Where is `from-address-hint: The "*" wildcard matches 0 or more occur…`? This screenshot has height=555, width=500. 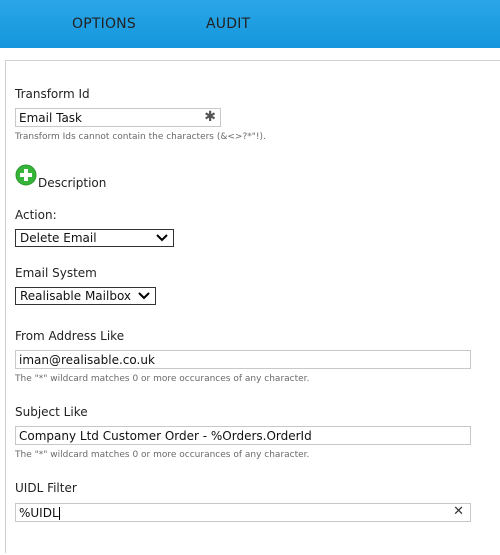 from-address-hint: The "*" wildcard matches 0 or more occur… is located at coordinates (162, 379).